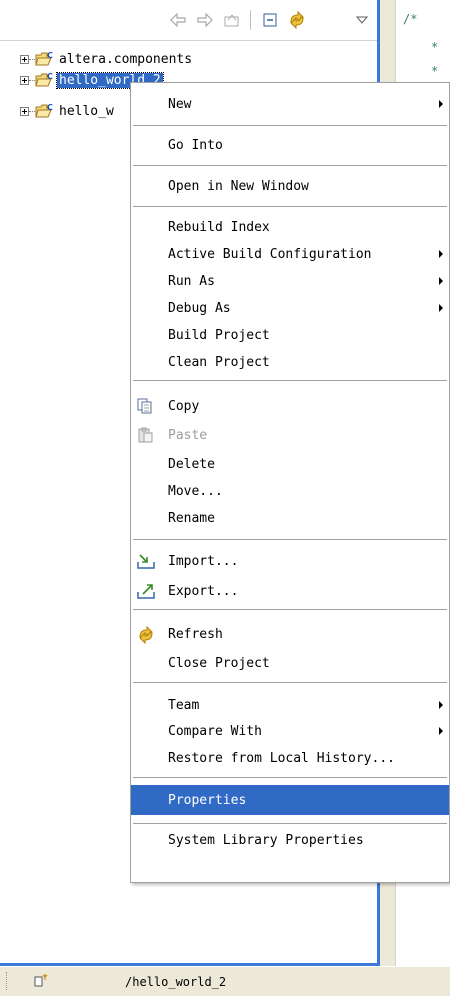 Image resolution: width=450 pixels, height=996 pixels. I want to click on up-icon, so click(232, 20).